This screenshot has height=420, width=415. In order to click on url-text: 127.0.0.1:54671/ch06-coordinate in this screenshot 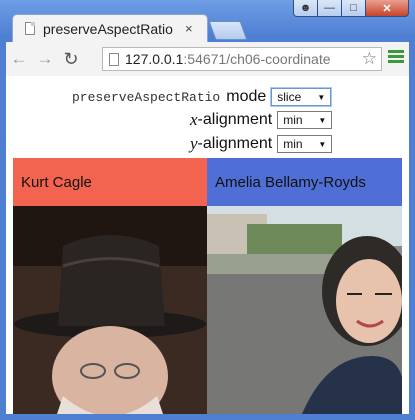, I will do `click(228, 59)`.